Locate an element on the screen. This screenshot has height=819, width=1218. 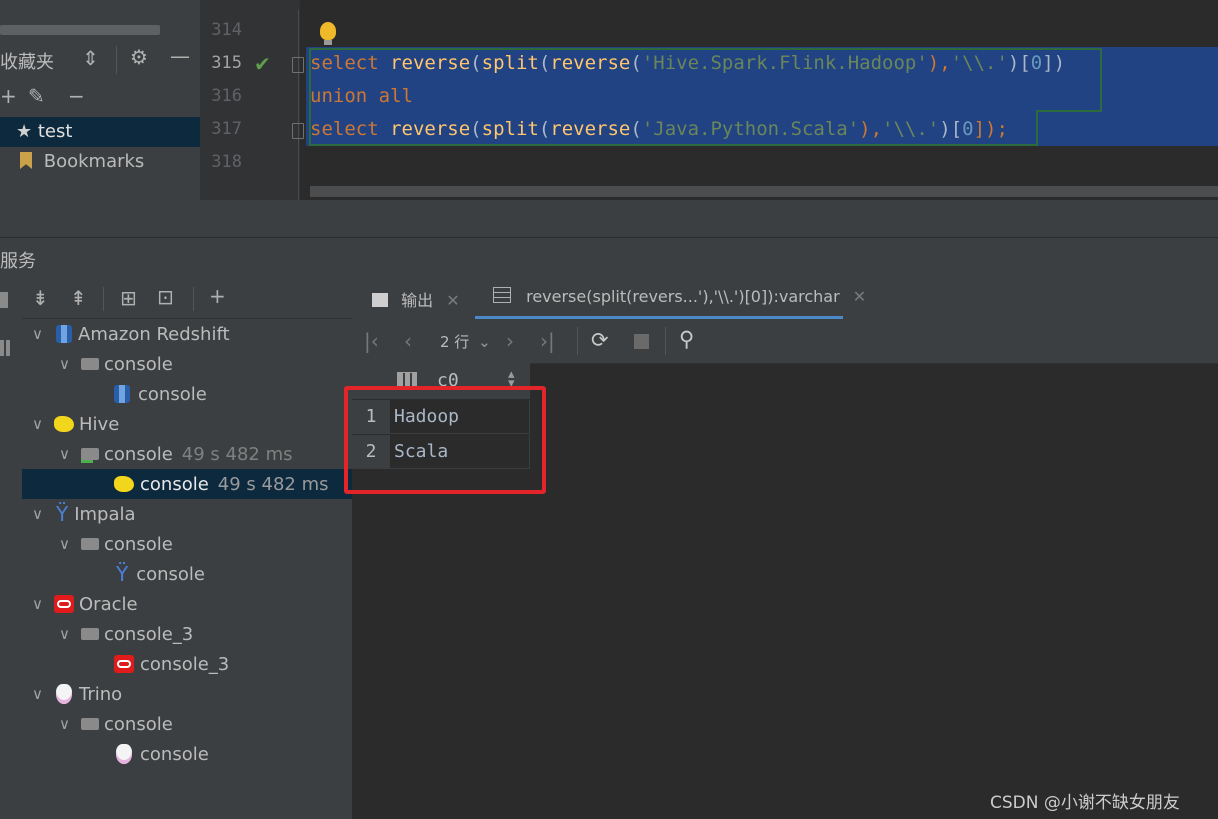
bracket-token: ]); is located at coordinates (990, 129).